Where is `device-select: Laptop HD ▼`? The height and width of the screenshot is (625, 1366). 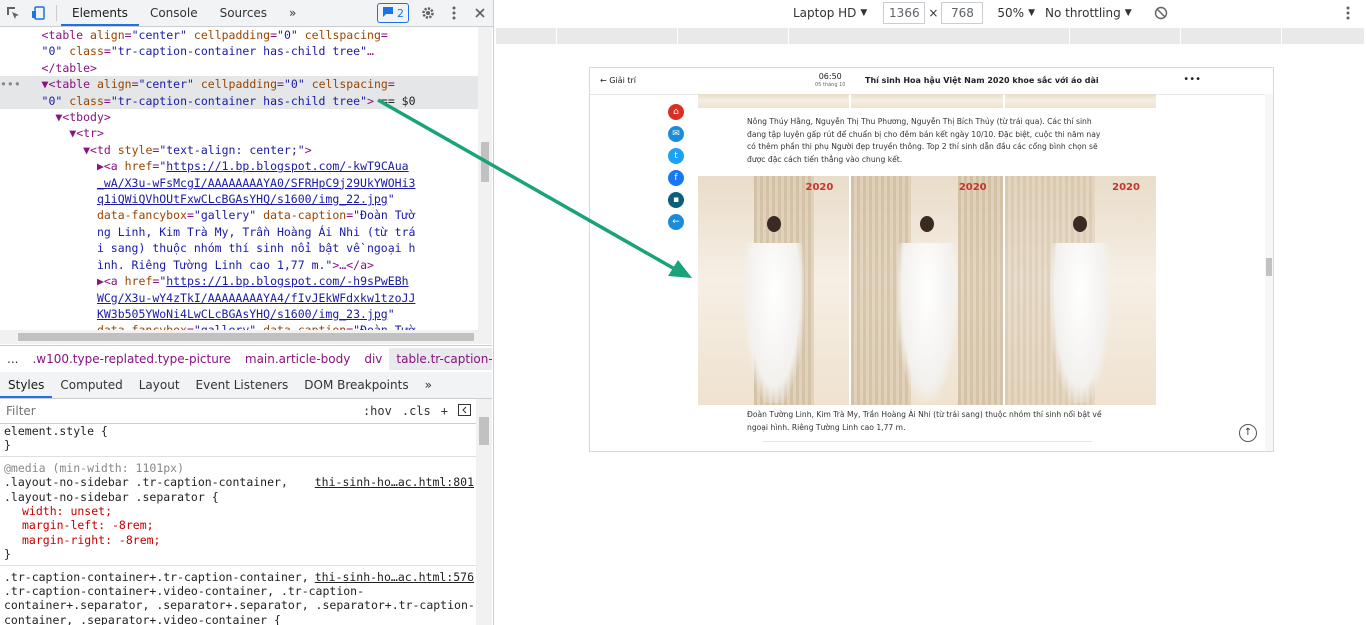 device-select: Laptop HD ▼ is located at coordinates (830, 13).